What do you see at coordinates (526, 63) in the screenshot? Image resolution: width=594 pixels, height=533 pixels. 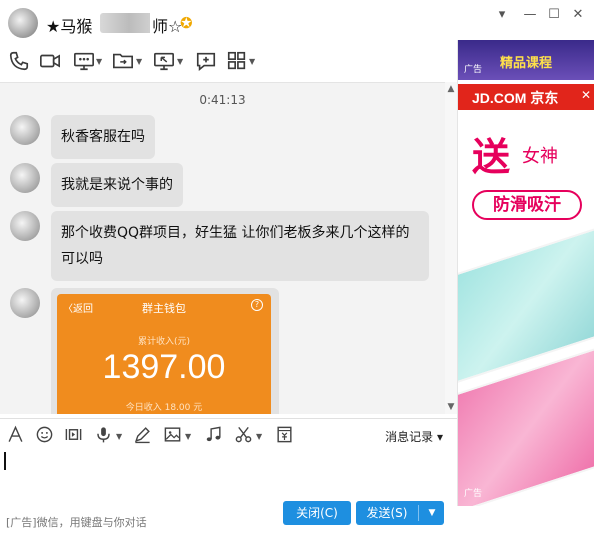 I see `ad-title: 精品课程` at bounding box center [526, 63].